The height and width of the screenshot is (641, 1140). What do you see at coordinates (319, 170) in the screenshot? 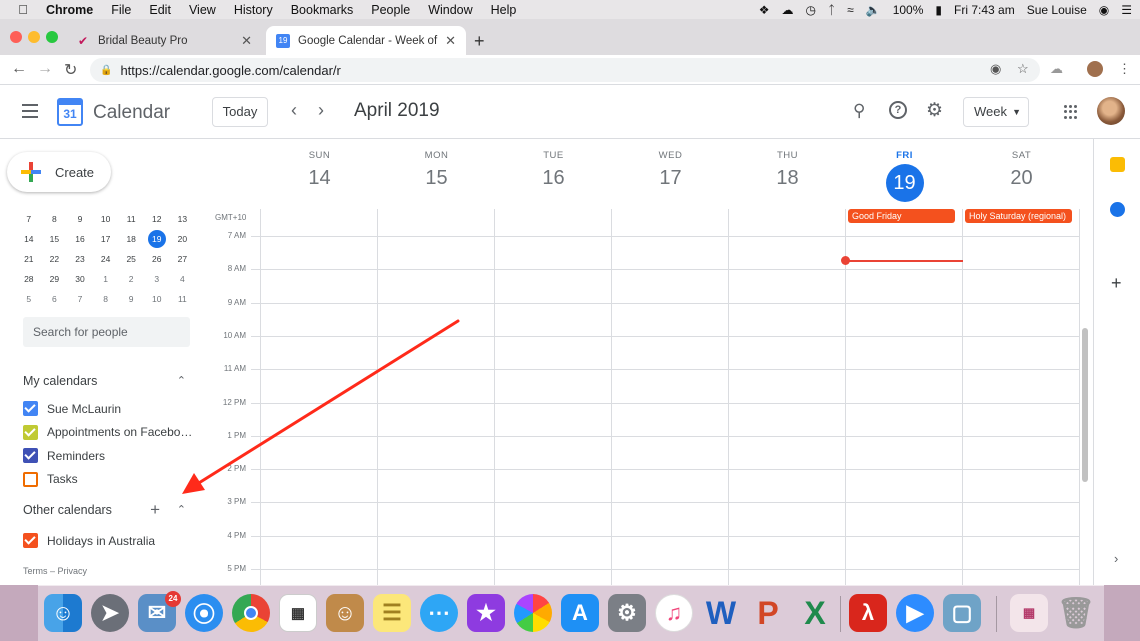
I see `day-header-sun: SUN 14` at bounding box center [319, 170].